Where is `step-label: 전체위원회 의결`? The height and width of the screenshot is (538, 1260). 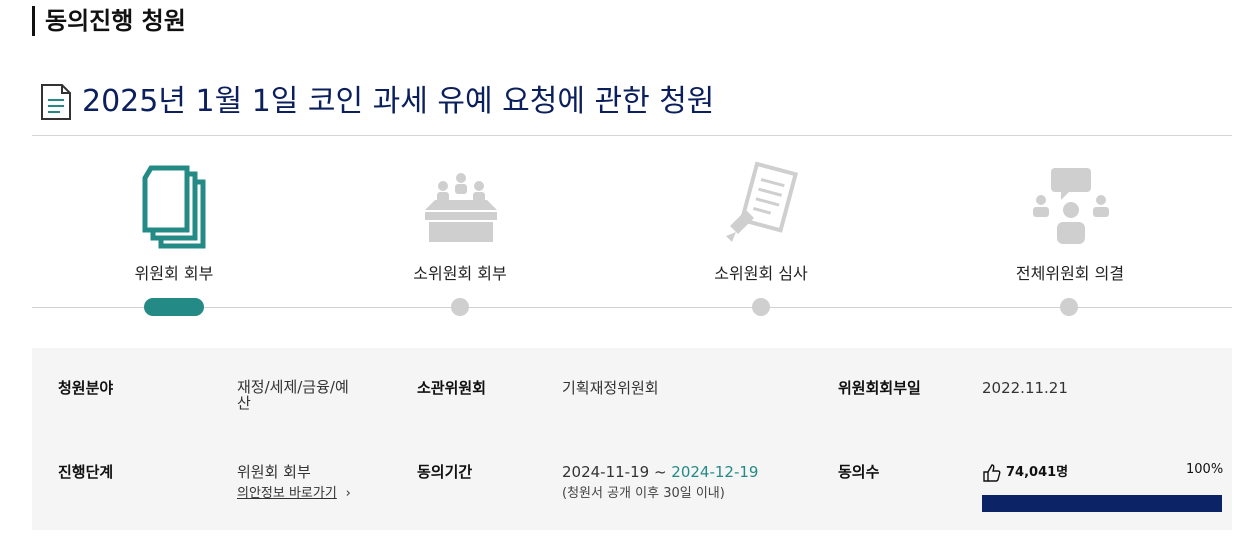 step-label: 전체위원회 의결 is located at coordinates (1070, 273).